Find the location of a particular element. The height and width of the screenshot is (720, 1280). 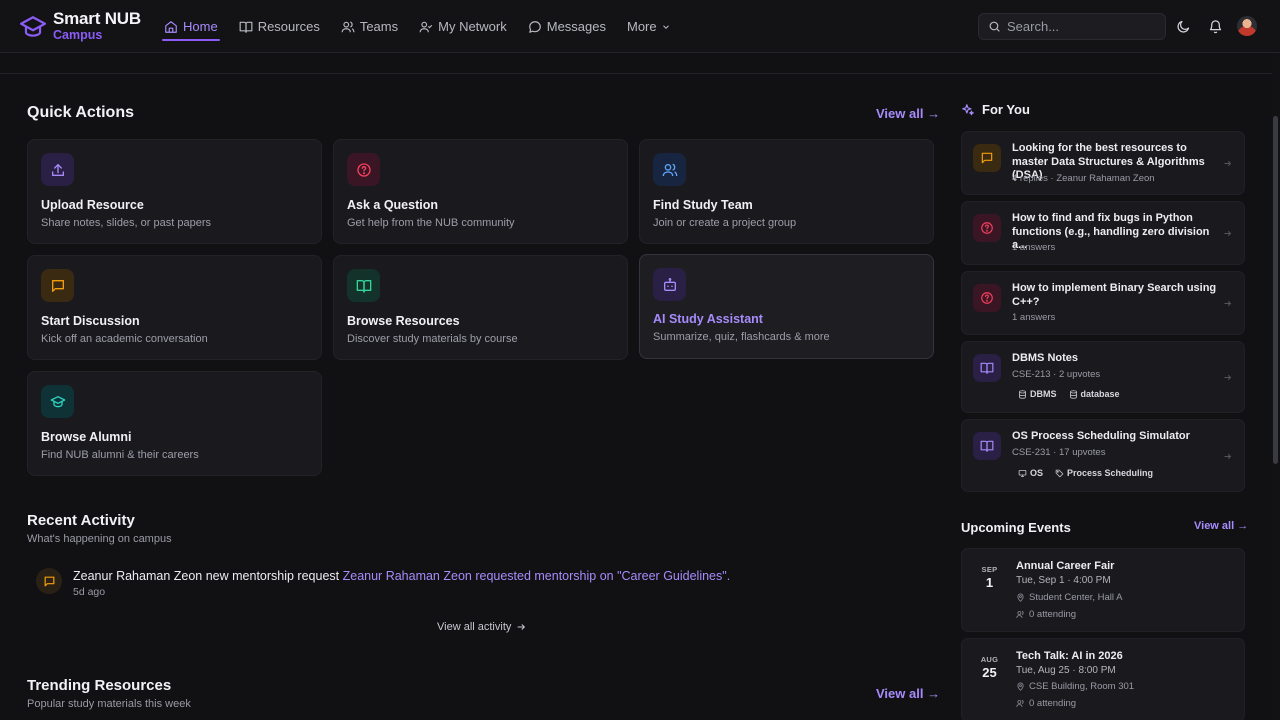

nav-home: Home is located at coordinates (191, 26).